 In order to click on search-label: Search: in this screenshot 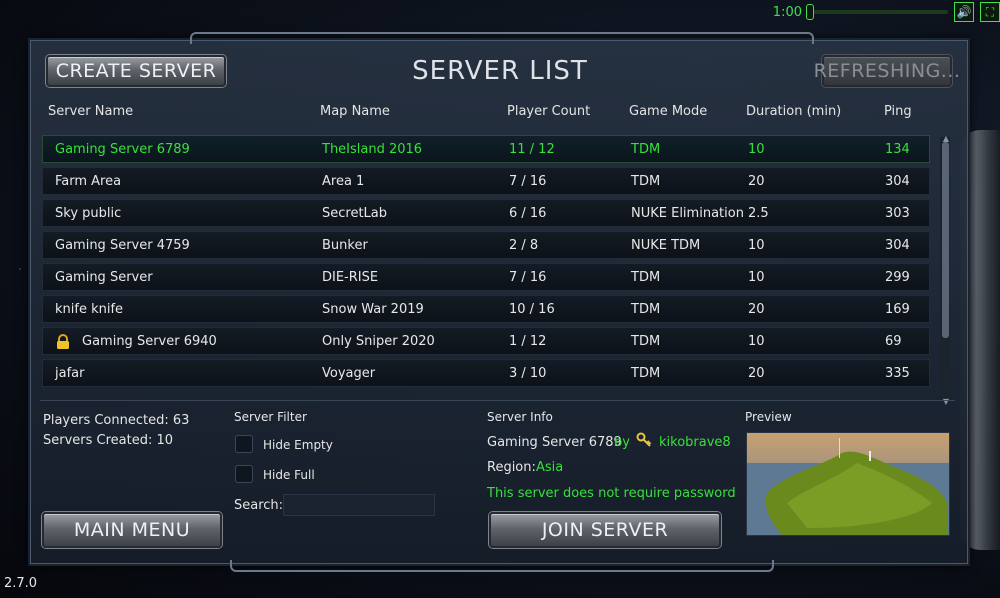, I will do `click(259, 505)`.